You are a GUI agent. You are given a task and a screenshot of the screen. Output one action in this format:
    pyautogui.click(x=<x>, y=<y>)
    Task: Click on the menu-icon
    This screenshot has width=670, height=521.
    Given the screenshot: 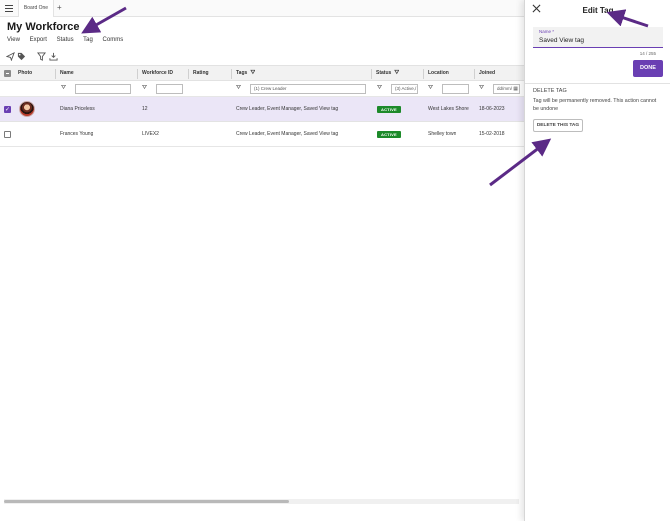 What is the action you would take?
    pyautogui.click(x=9, y=8)
    